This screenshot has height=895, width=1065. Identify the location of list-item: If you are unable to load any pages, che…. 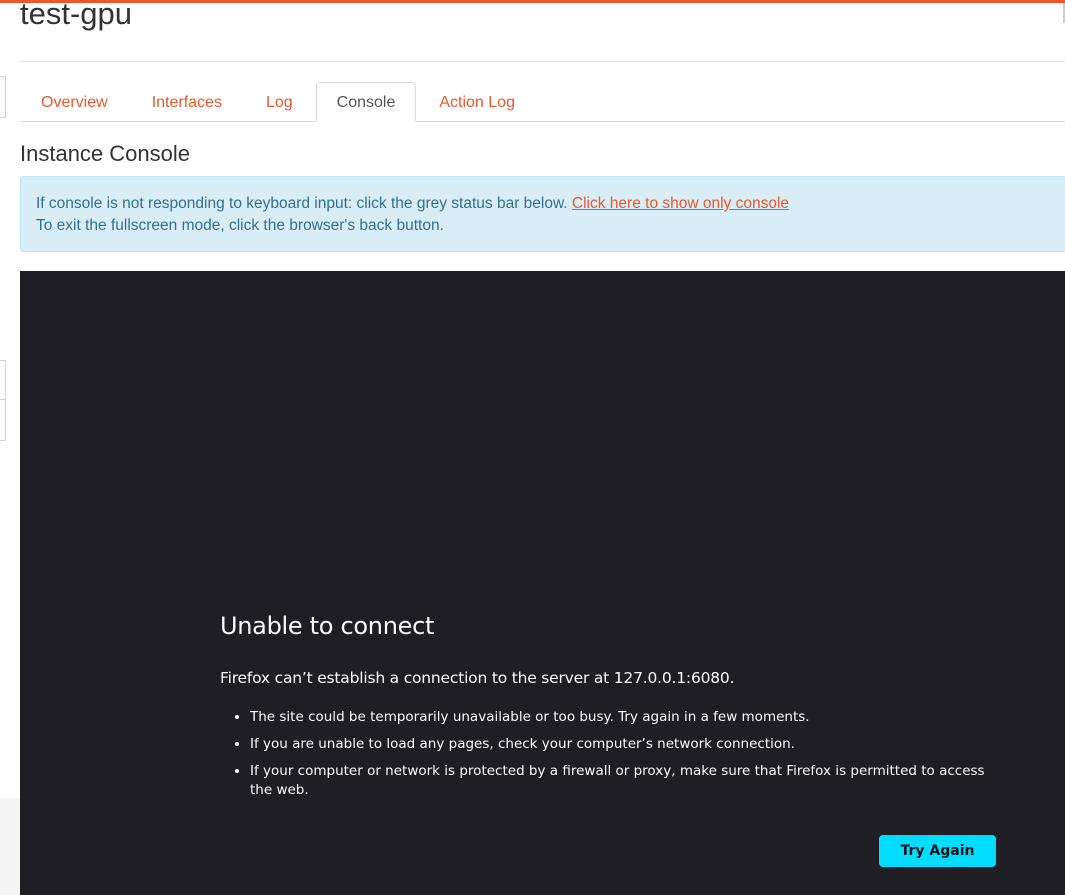
(630, 744).